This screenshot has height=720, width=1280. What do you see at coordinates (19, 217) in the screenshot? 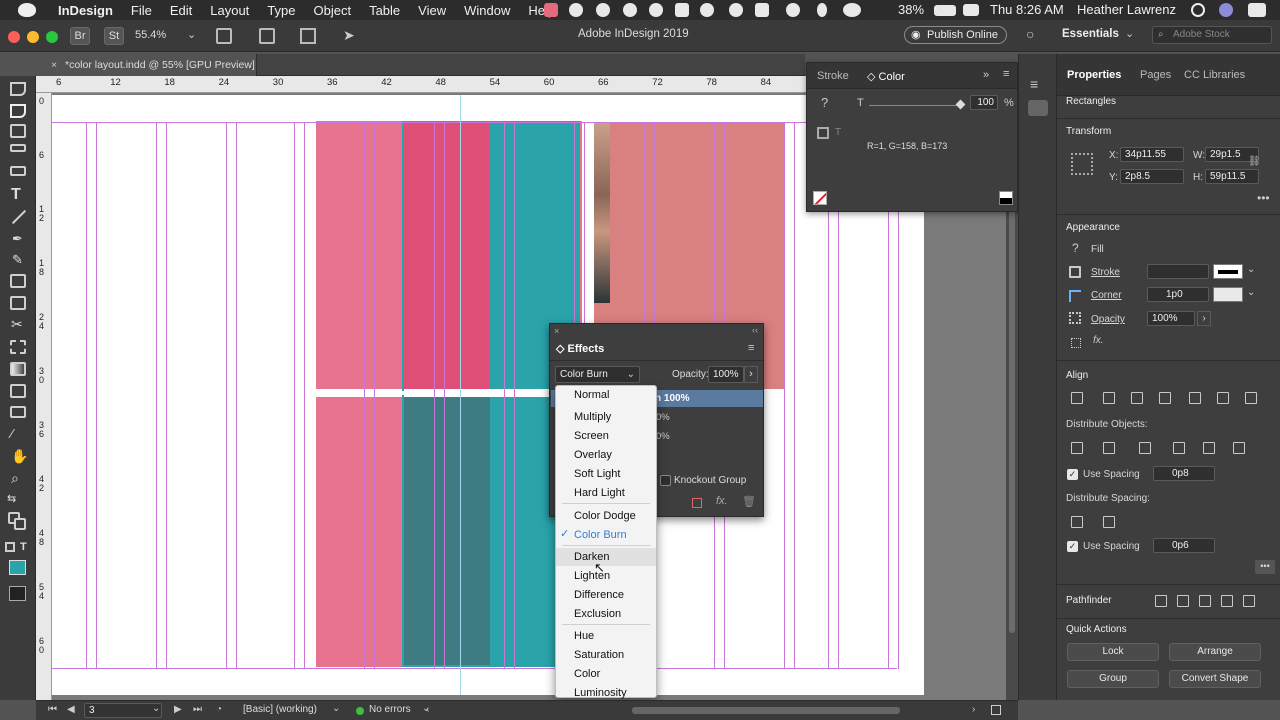
I see `line-tool-icon` at bounding box center [19, 217].